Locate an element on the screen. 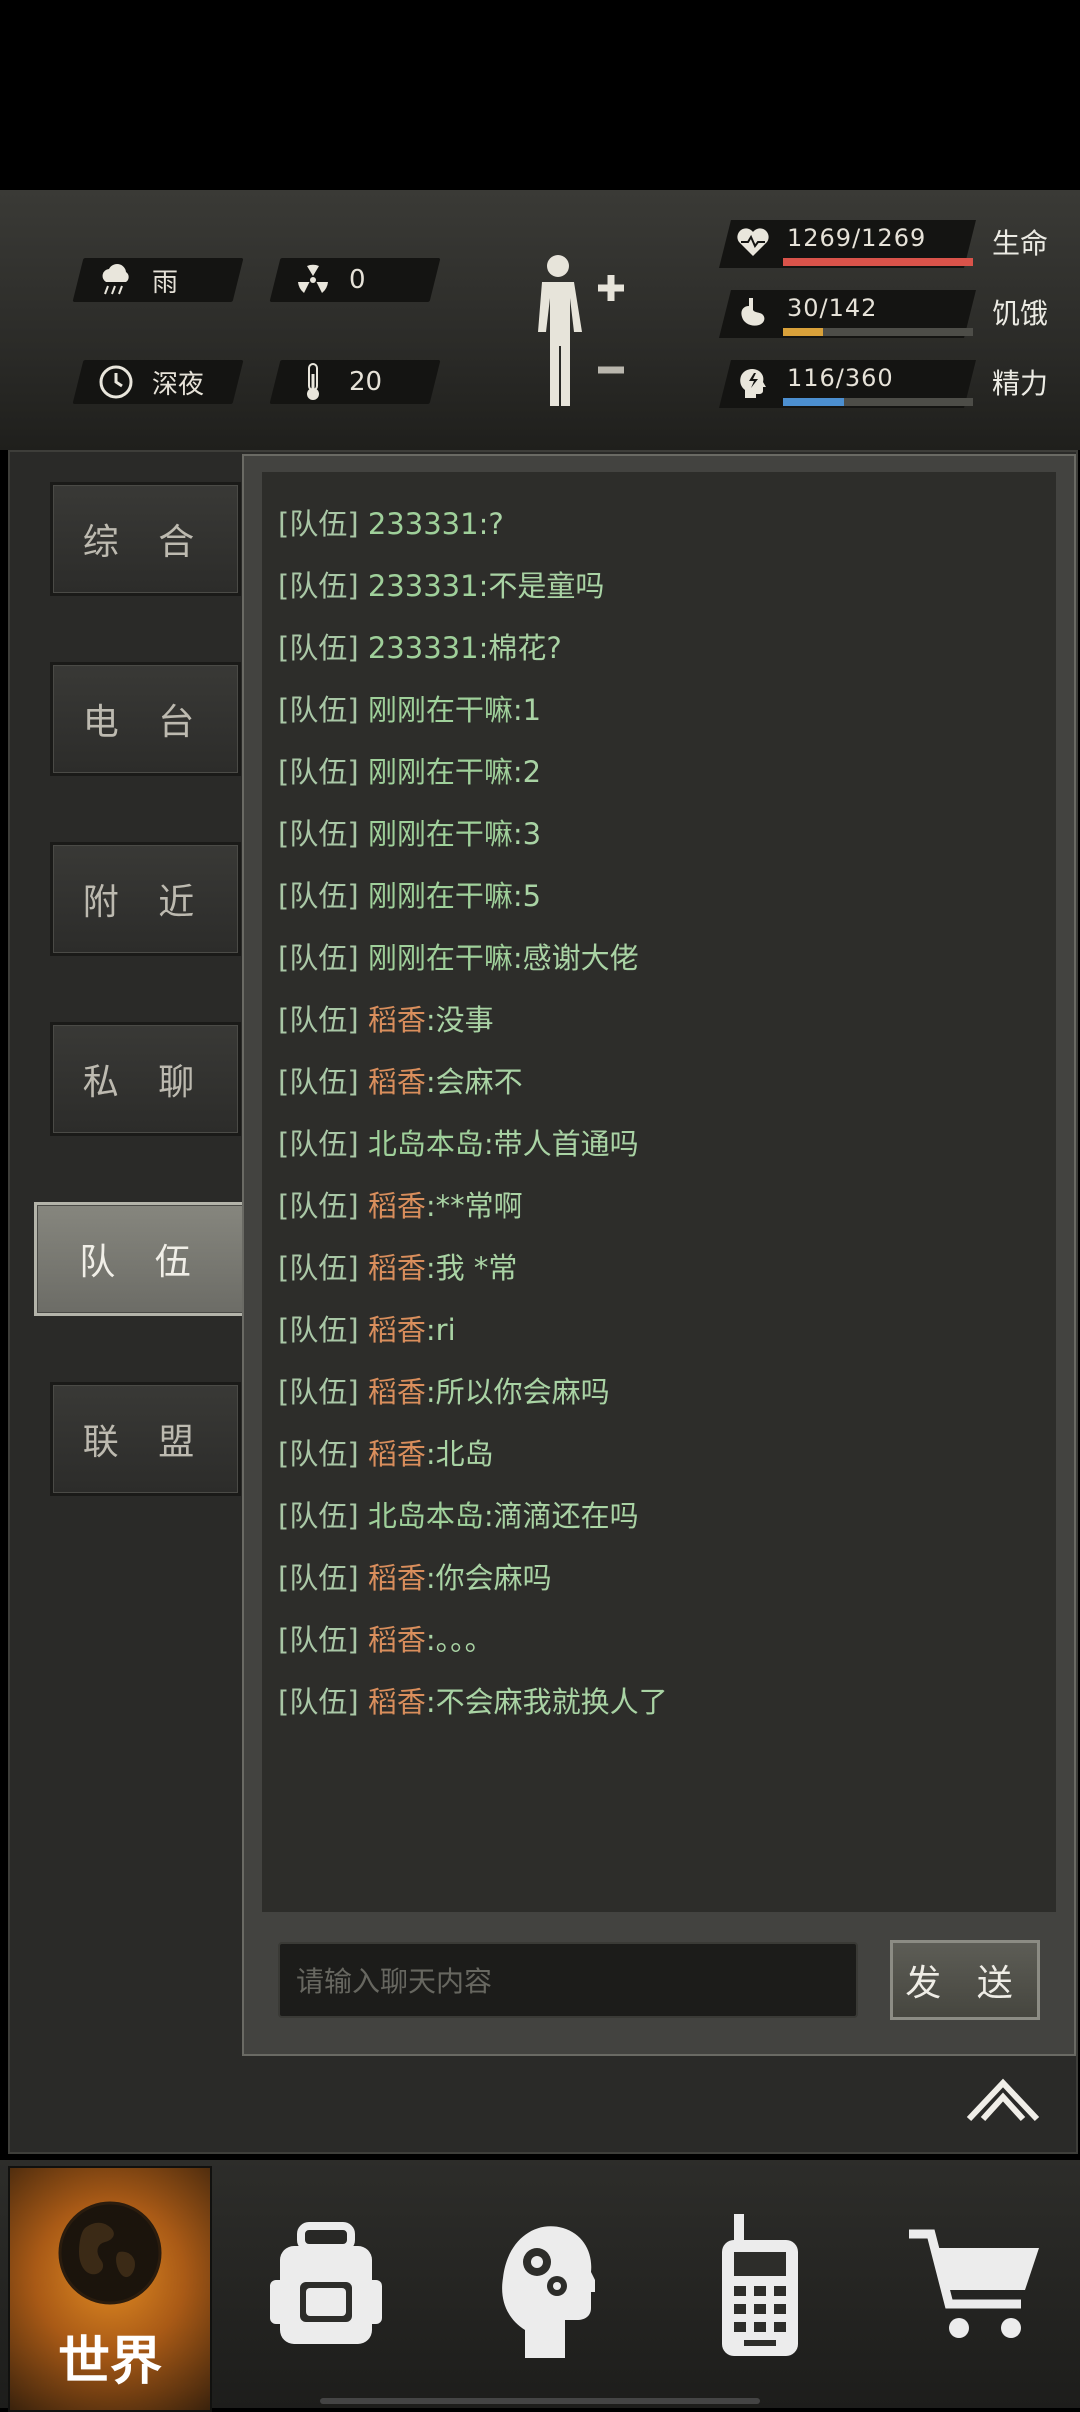  chat-message: [队伍] 233331:不是童吗 is located at coordinates (441, 584).